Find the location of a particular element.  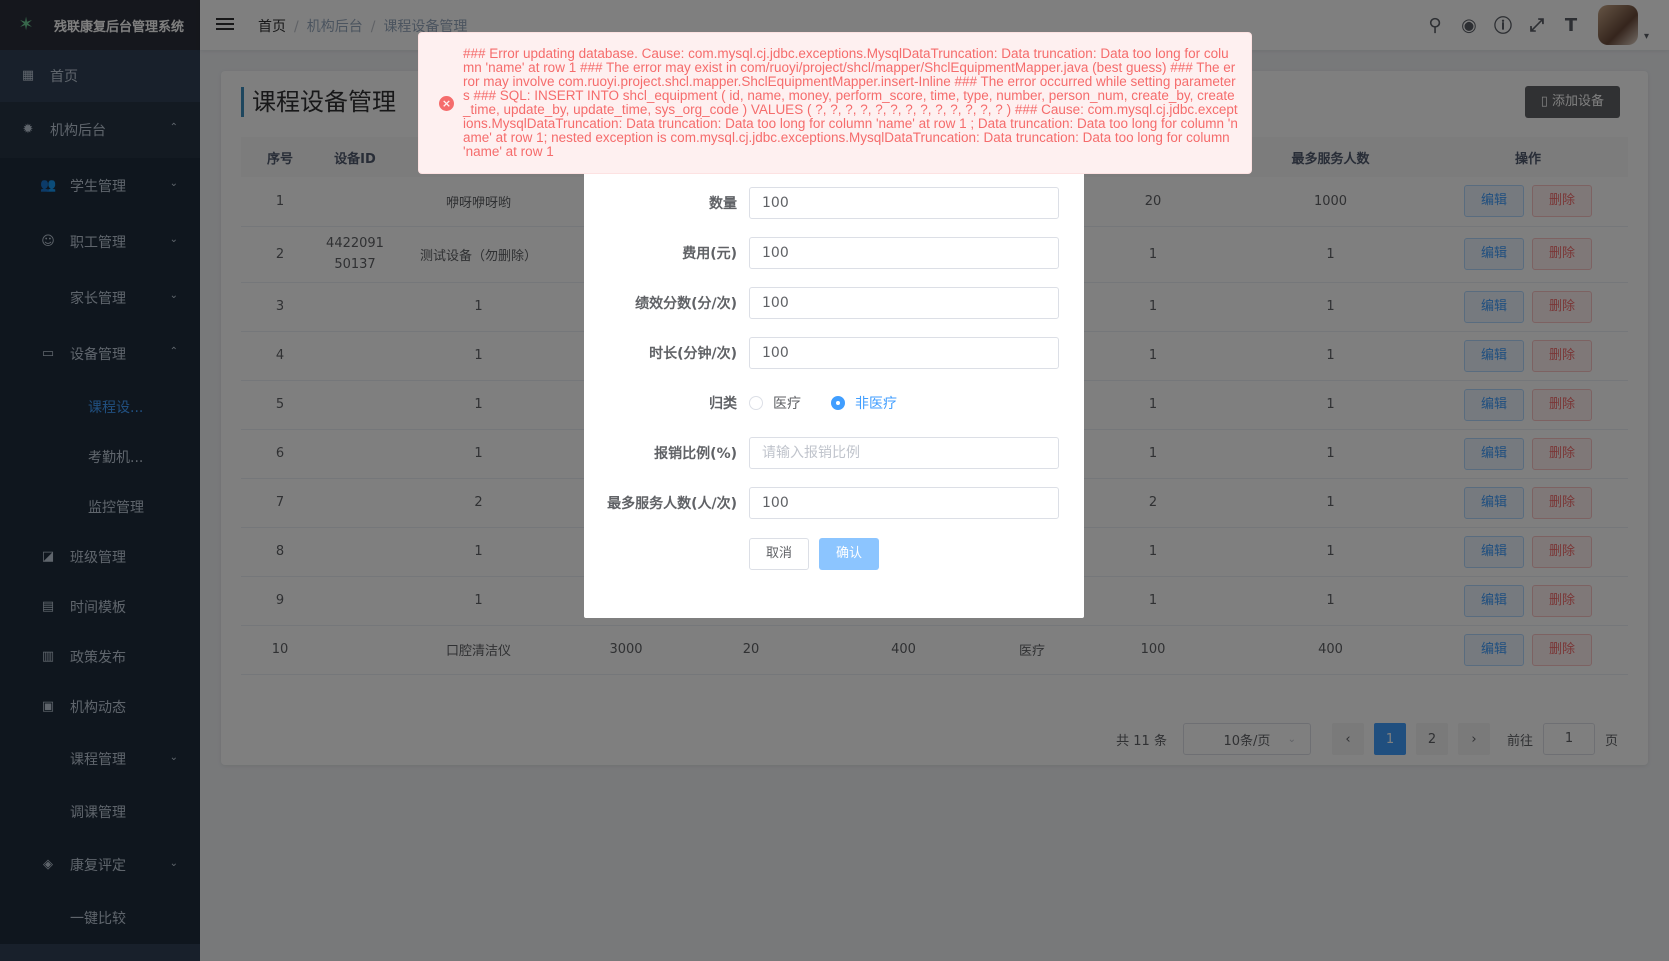

radio-label: 非医疗 is located at coordinates (876, 404).